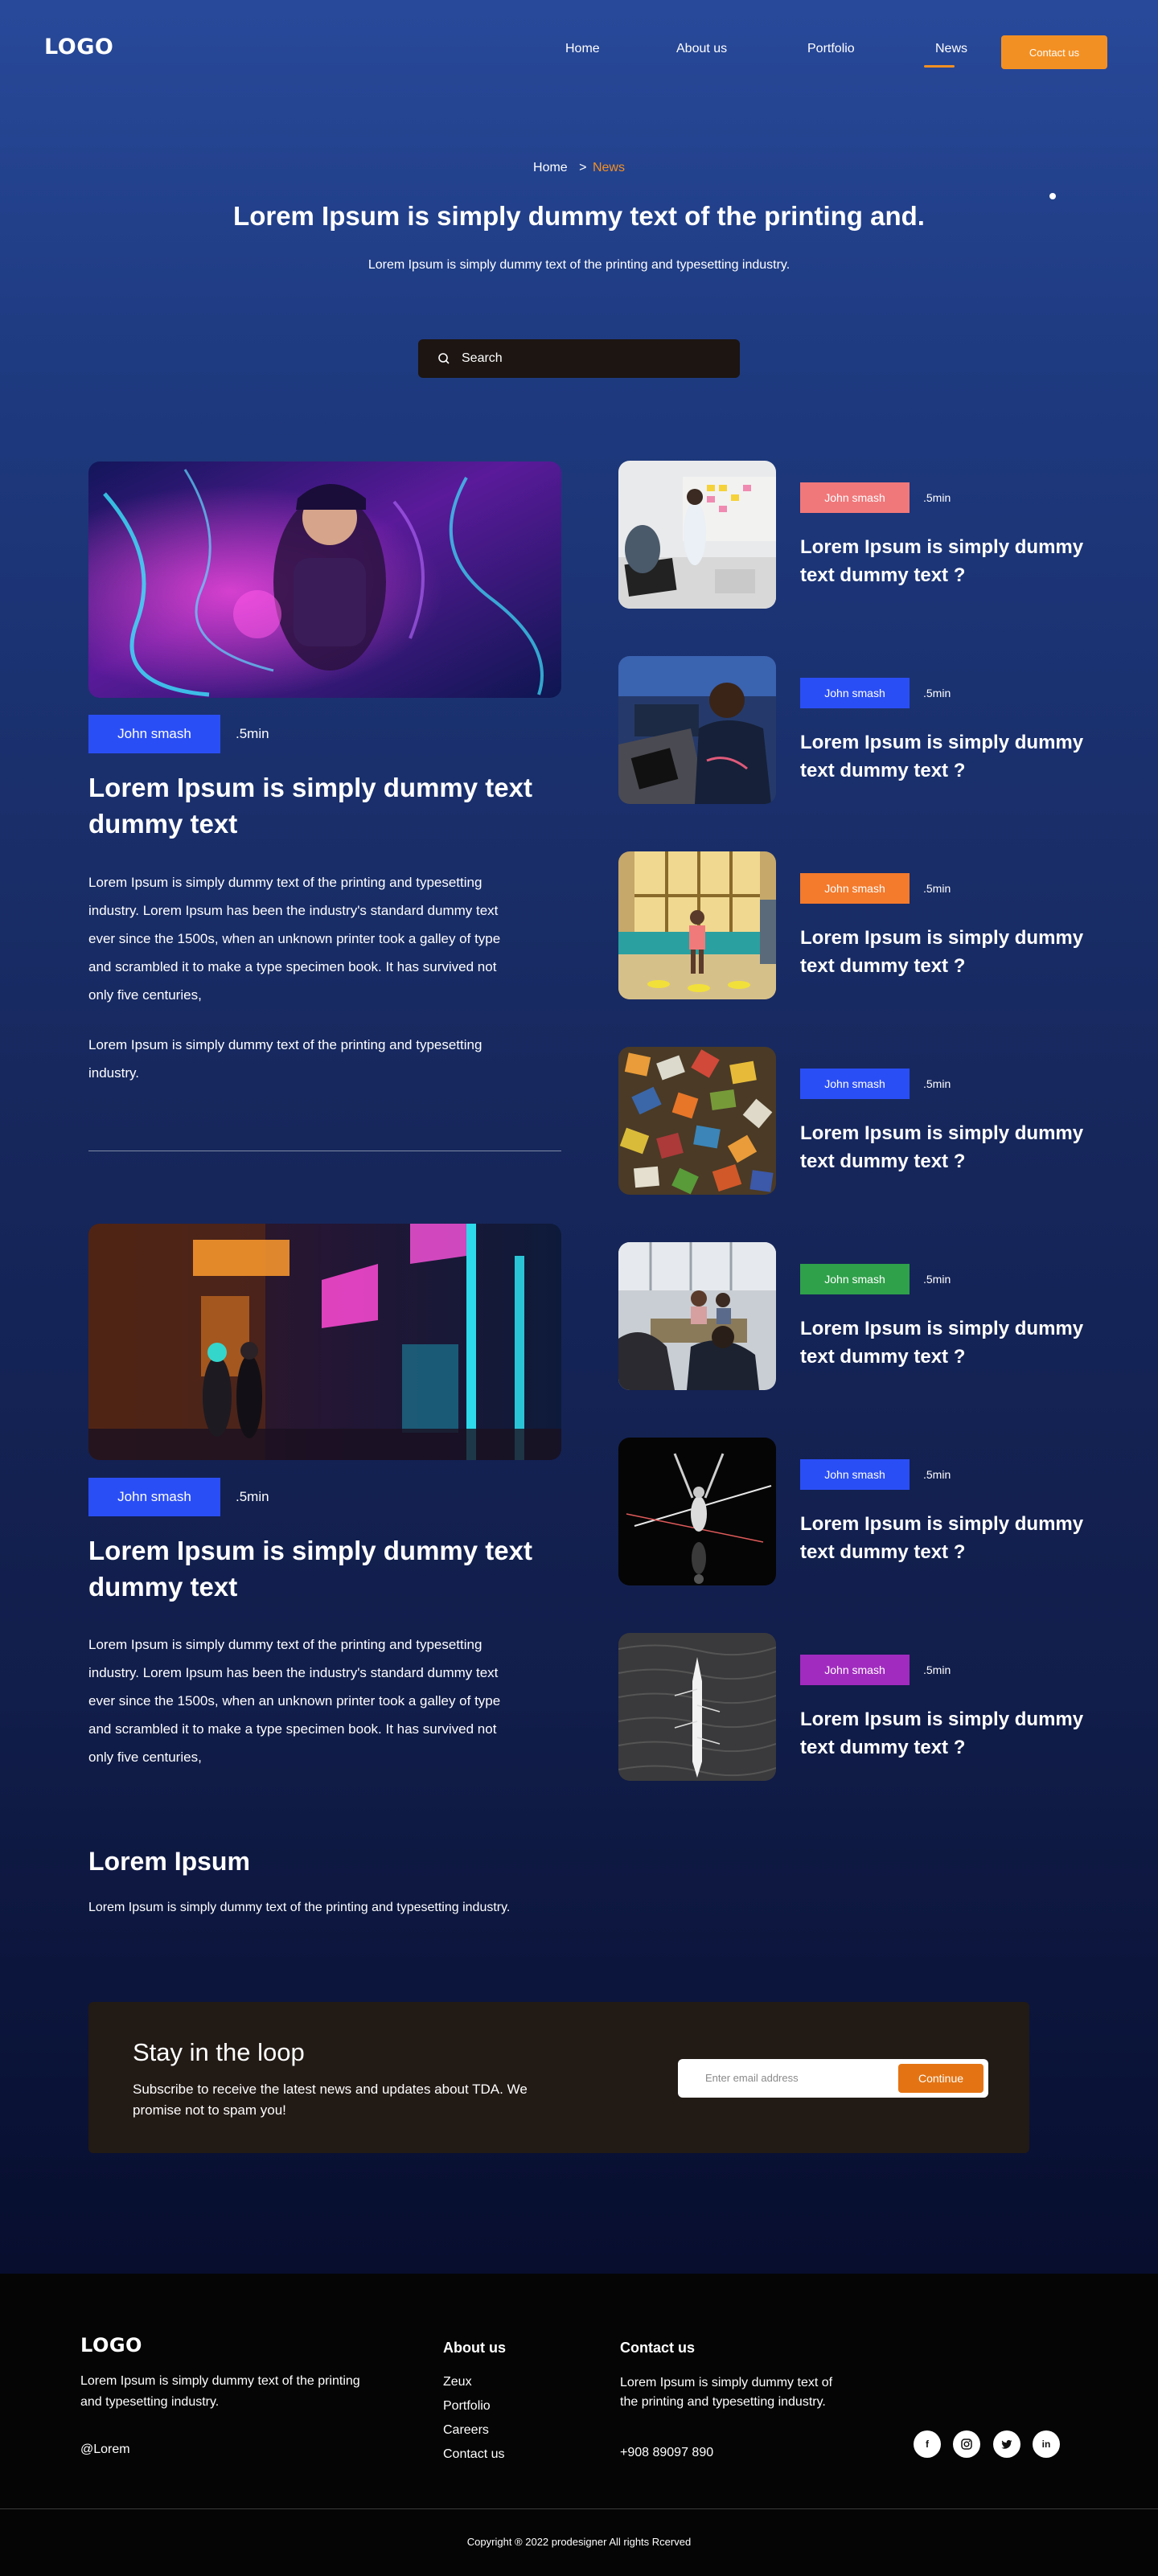  Describe the element at coordinates (831, 49) in the screenshot. I see `nav-portfolio: Portfolio` at that location.